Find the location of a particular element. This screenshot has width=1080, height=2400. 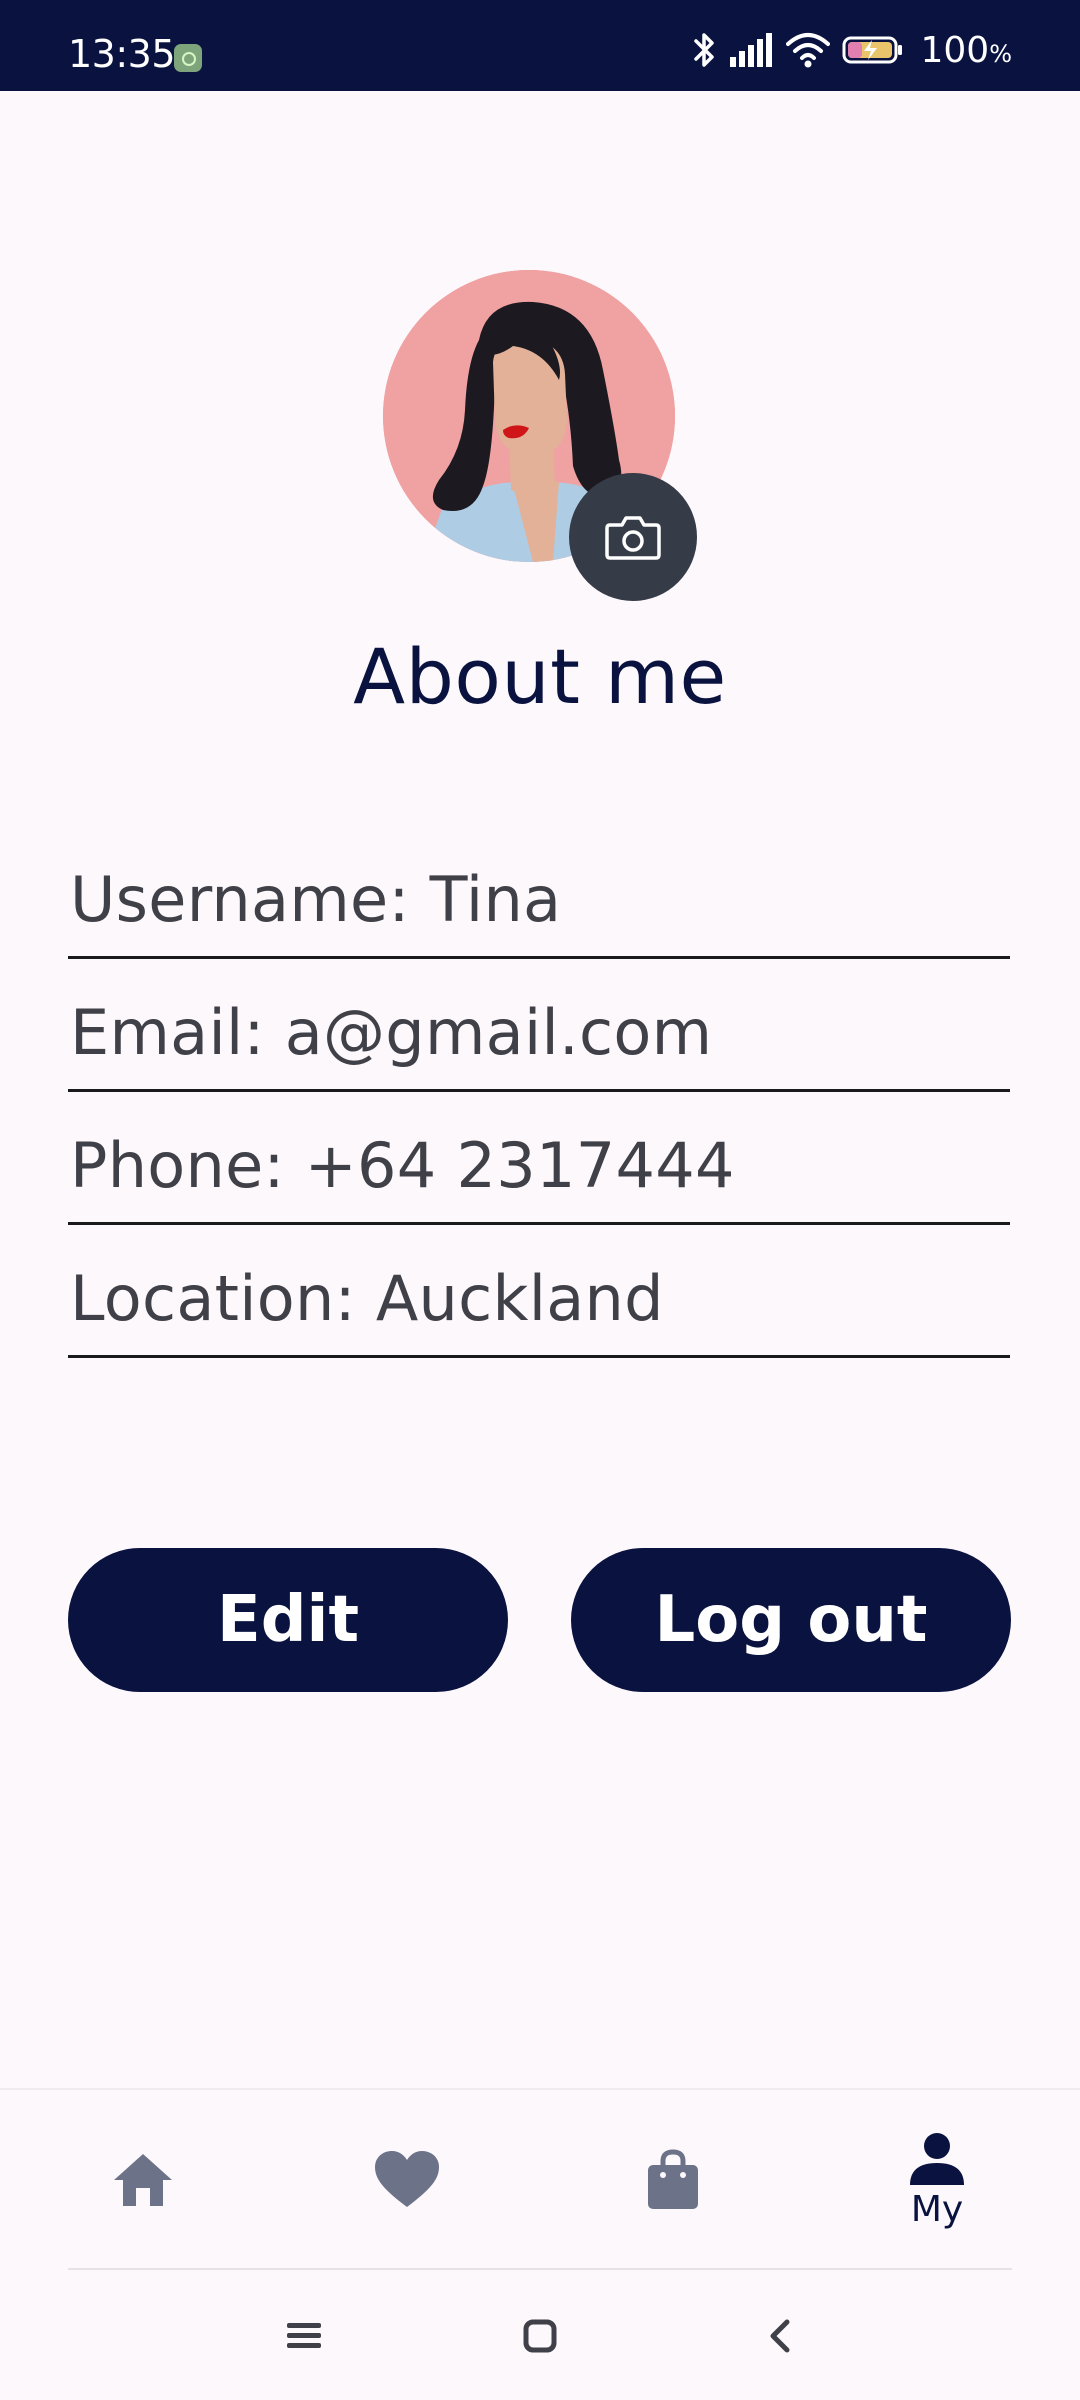

back-icon is located at coordinates (780, 2336).